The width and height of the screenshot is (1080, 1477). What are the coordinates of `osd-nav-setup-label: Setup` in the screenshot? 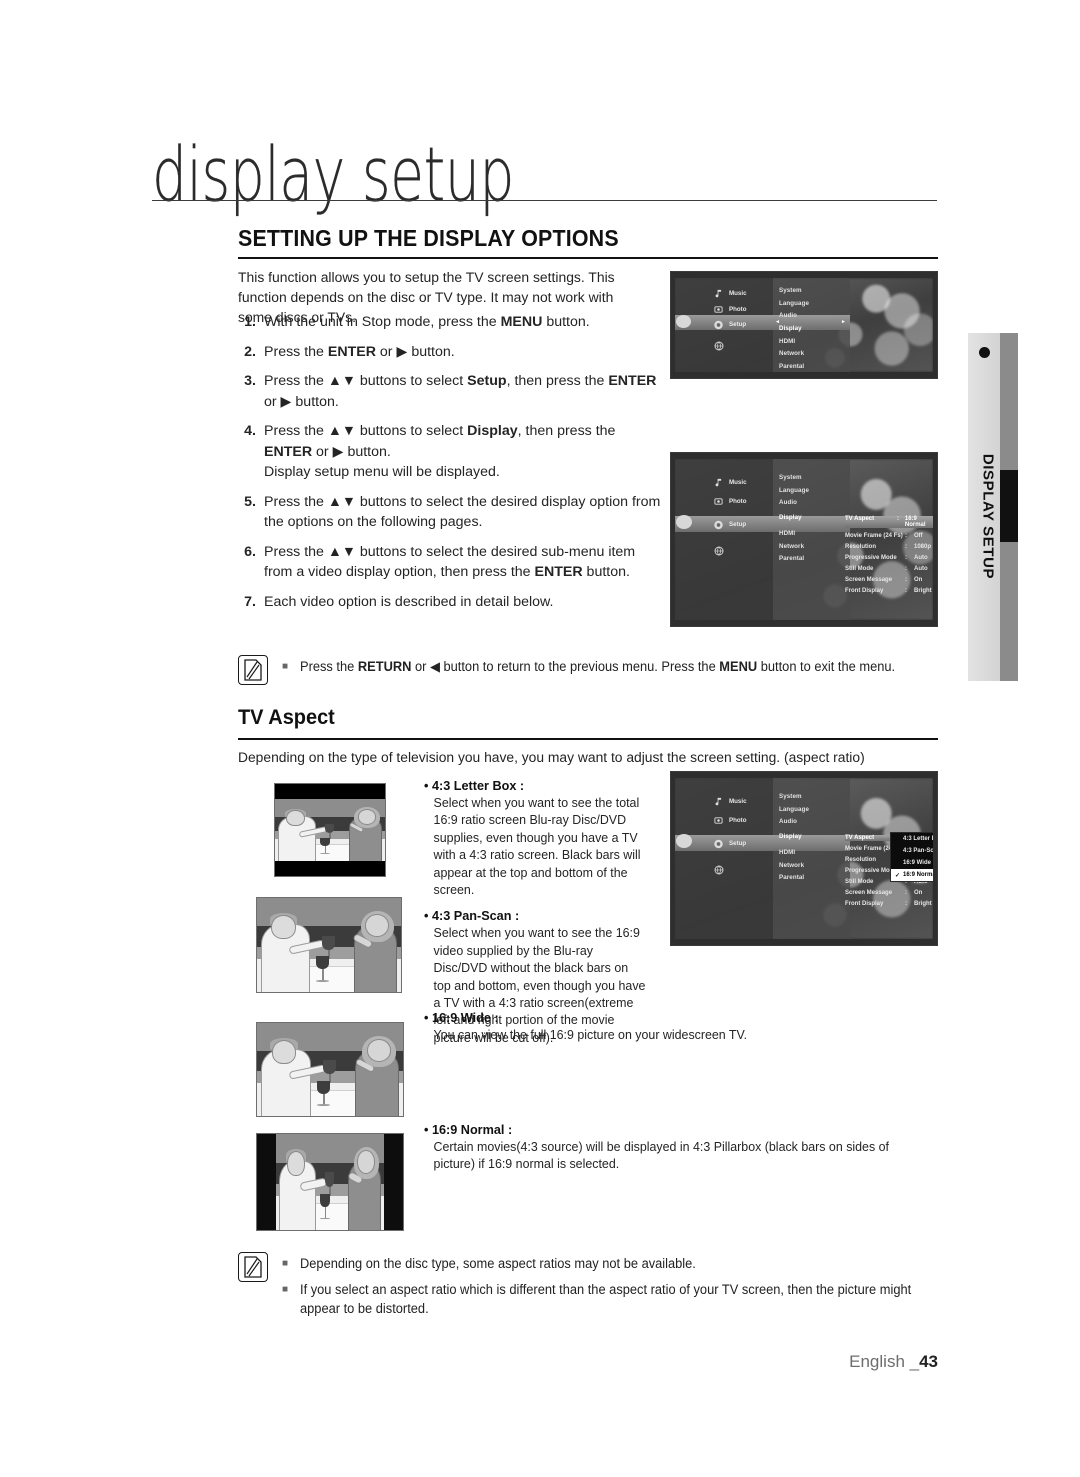 It's located at (738, 843).